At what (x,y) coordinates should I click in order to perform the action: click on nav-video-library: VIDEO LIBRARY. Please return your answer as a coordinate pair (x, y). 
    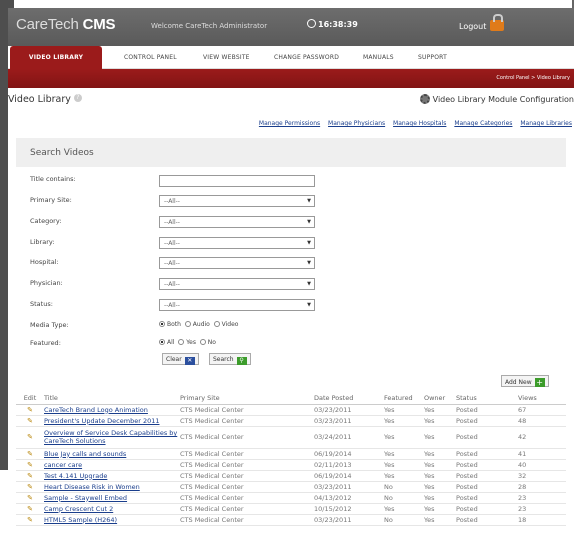
    Looking at the image, I should click on (56, 57).